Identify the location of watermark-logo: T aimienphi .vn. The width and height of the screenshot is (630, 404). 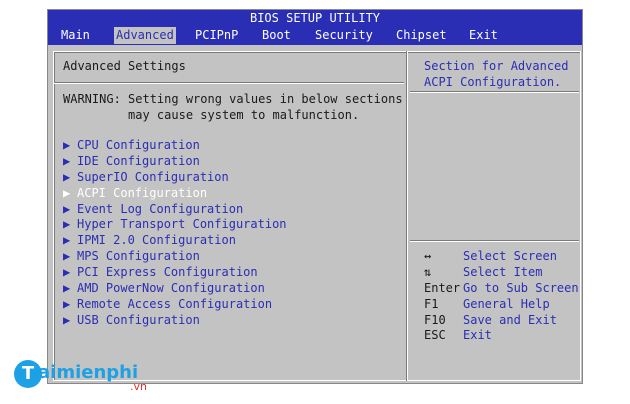
(89, 378).